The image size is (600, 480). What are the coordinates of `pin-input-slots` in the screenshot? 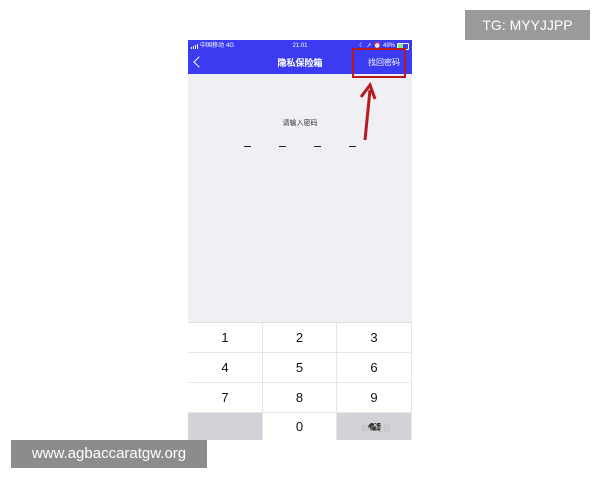 It's located at (300, 151).